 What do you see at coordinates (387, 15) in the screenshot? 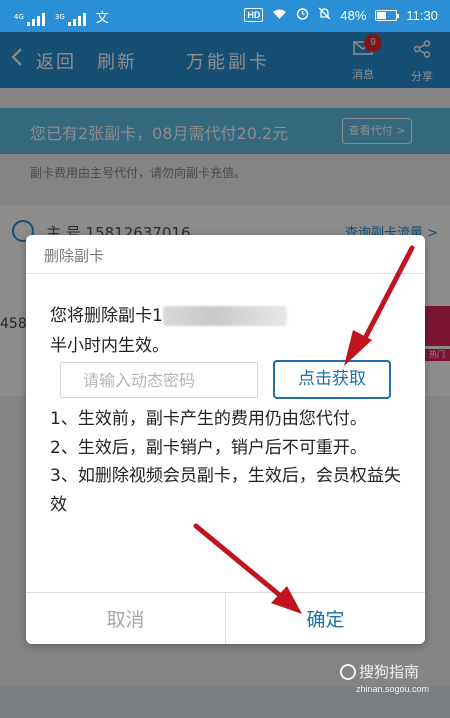
I see `battery-icon` at bounding box center [387, 15].